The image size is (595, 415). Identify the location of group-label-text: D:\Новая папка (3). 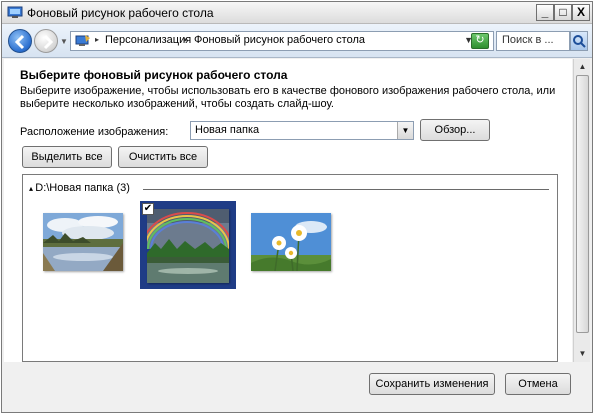
(82, 188).